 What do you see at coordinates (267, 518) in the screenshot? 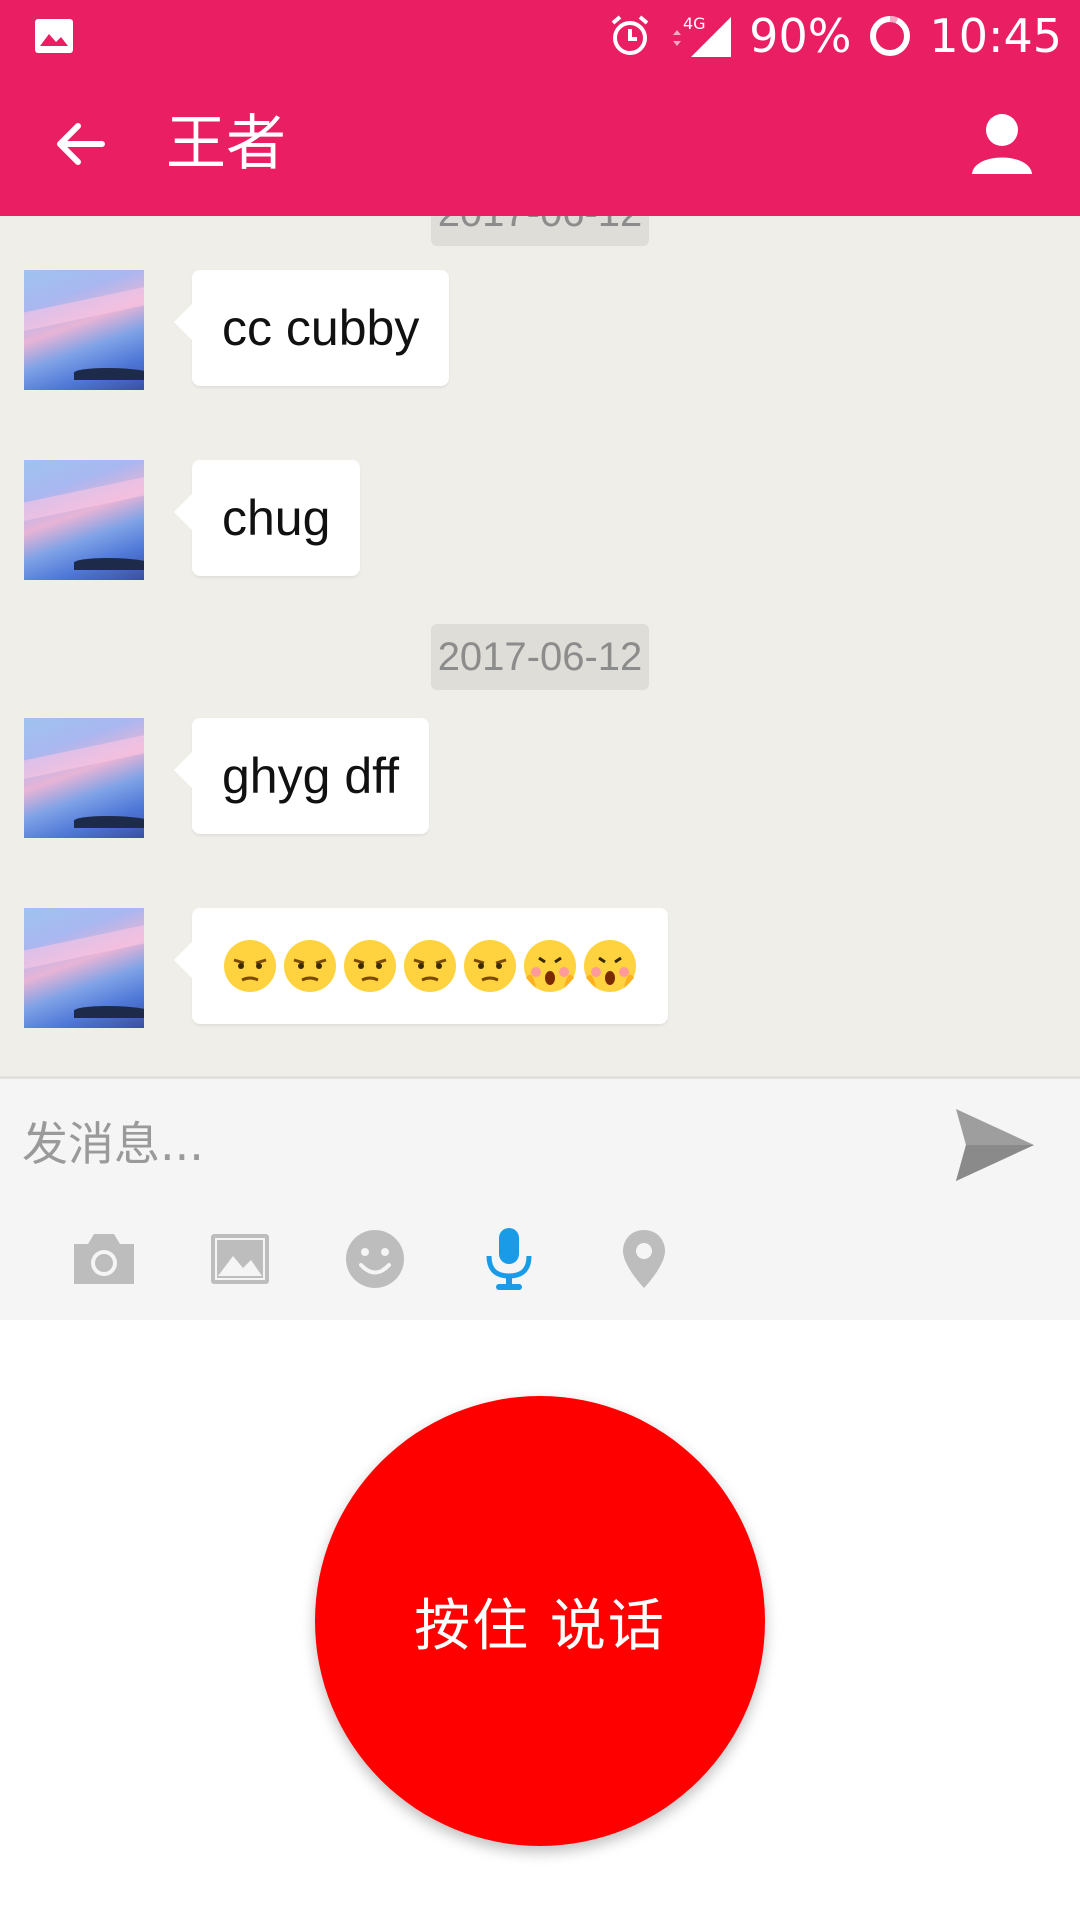
I see `message-bubble: chug` at bounding box center [267, 518].